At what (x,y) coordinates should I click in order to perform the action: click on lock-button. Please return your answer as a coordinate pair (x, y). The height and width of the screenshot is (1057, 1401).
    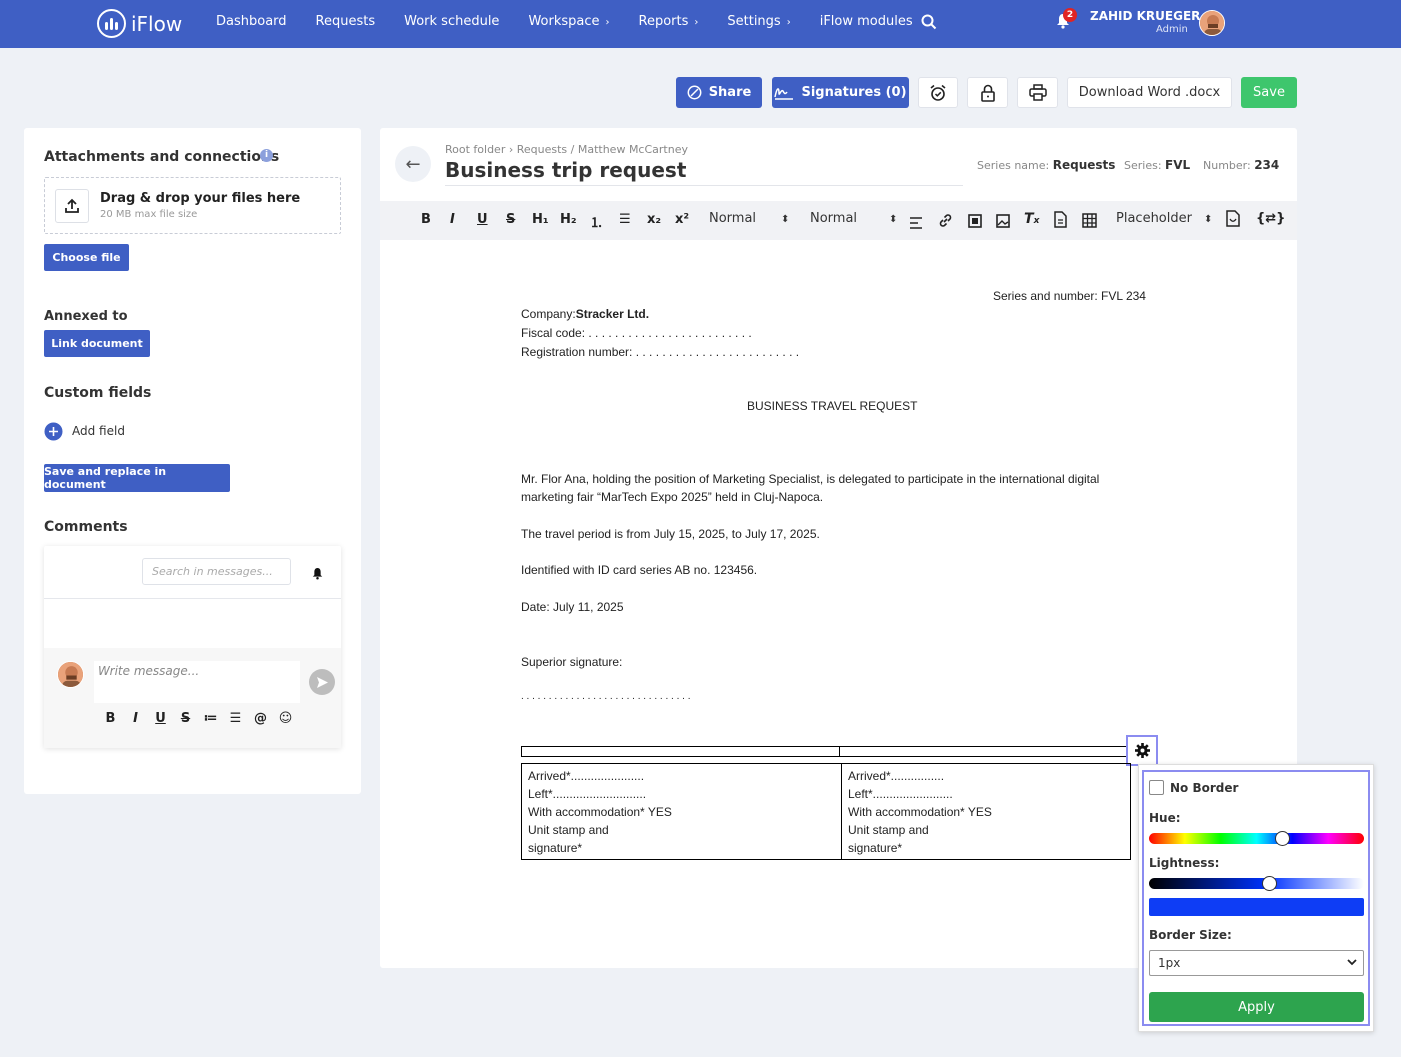
    Looking at the image, I should click on (987, 92).